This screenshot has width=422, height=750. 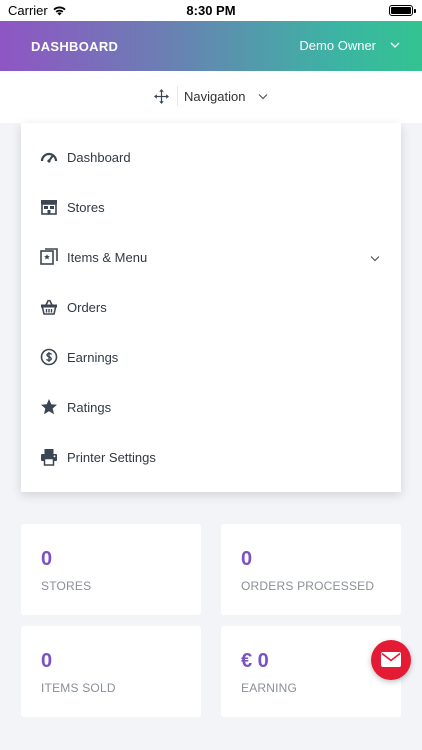 I want to click on stat-value: € 0, so click(x=255, y=661).